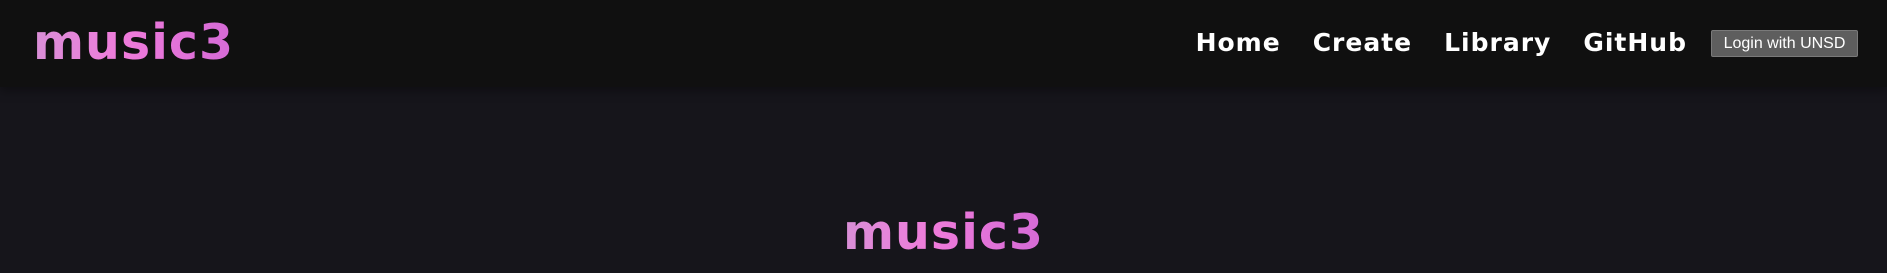  Describe the element at coordinates (1635, 43) in the screenshot. I see `nav-link-github: GitHub` at that location.